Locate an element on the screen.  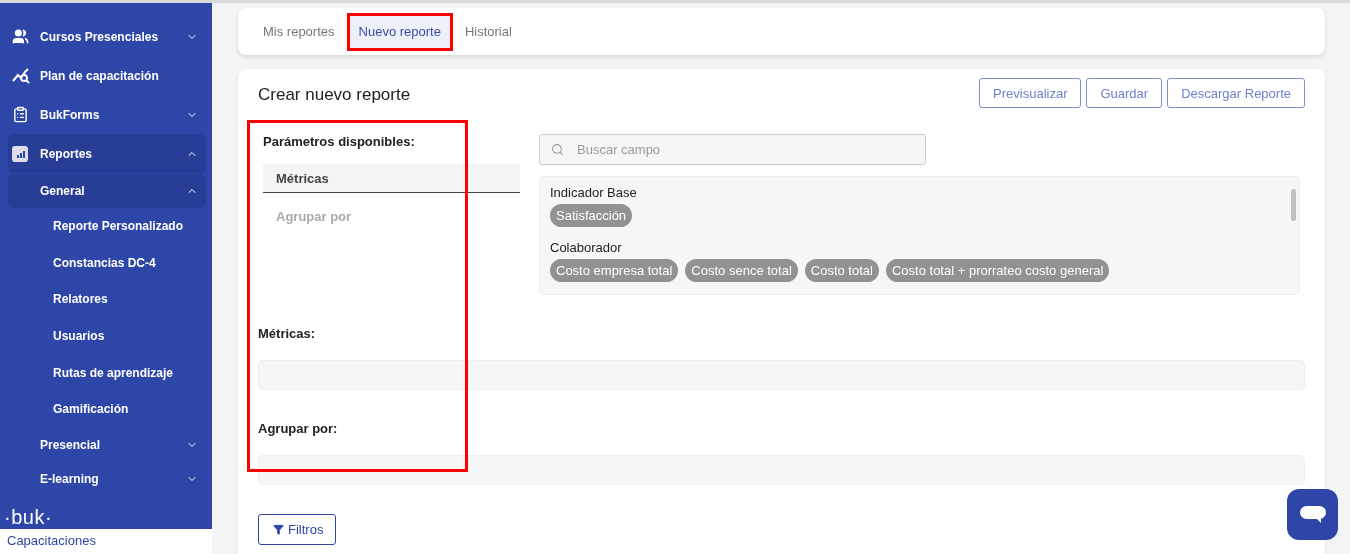
chat-button is located at coordinates (1312, 514).